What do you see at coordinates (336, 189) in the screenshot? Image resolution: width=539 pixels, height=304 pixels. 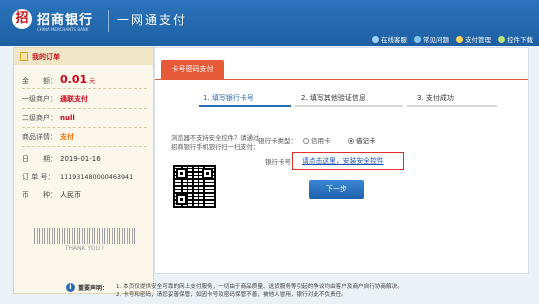 I see `next-step-button: 下一步` at bounding box center [336, 189].